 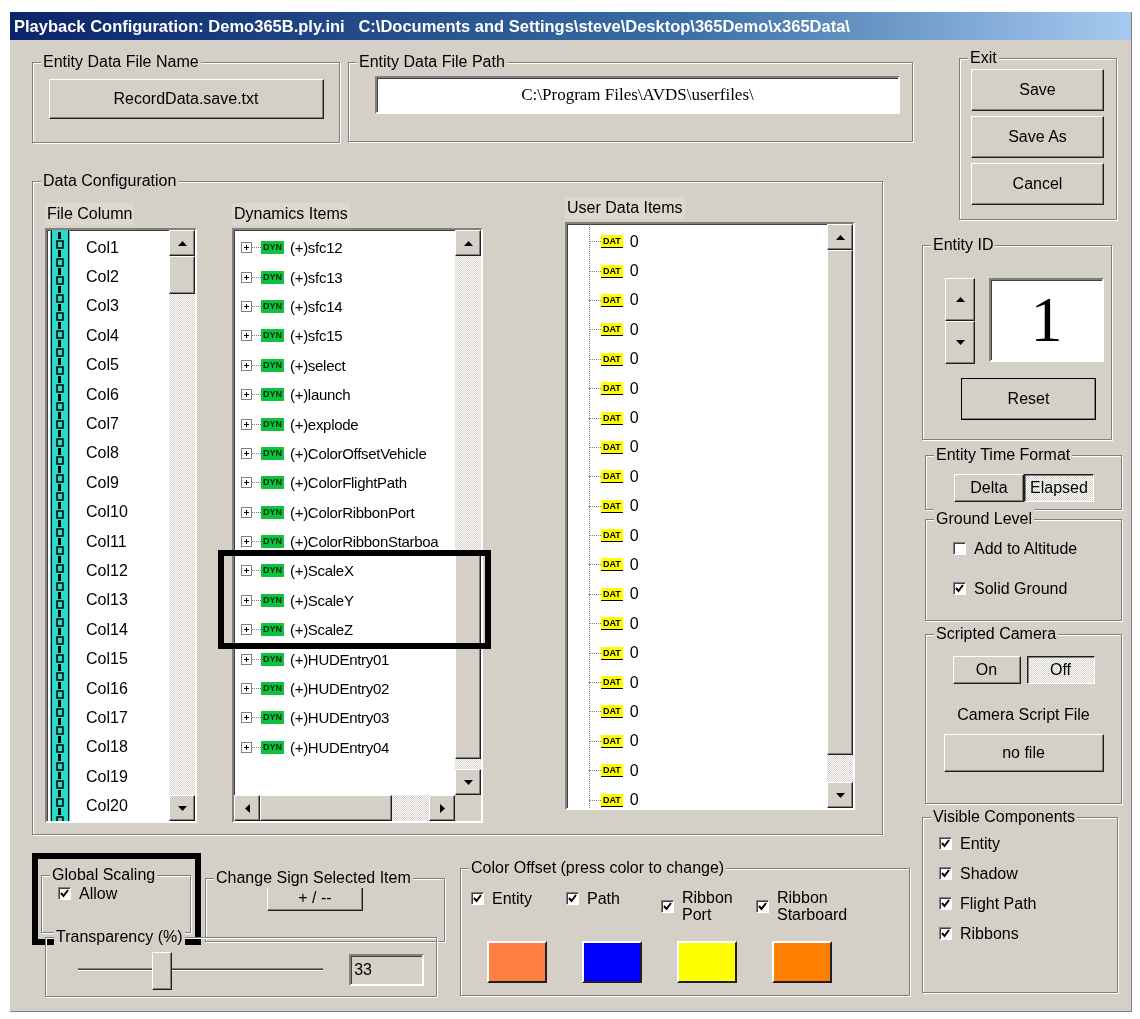 I want to click on list-item: Col1, so click(x=127, y=248).